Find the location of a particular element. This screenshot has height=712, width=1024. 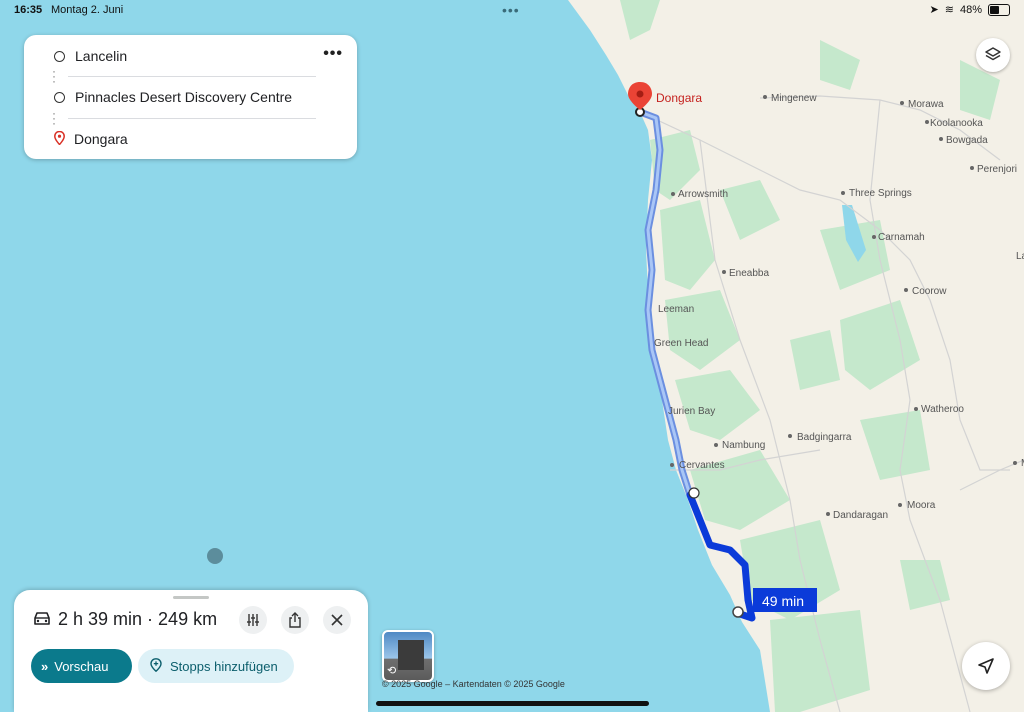

add-stops-button: Stopps hinzufügen is located at coordinates (216, 666).